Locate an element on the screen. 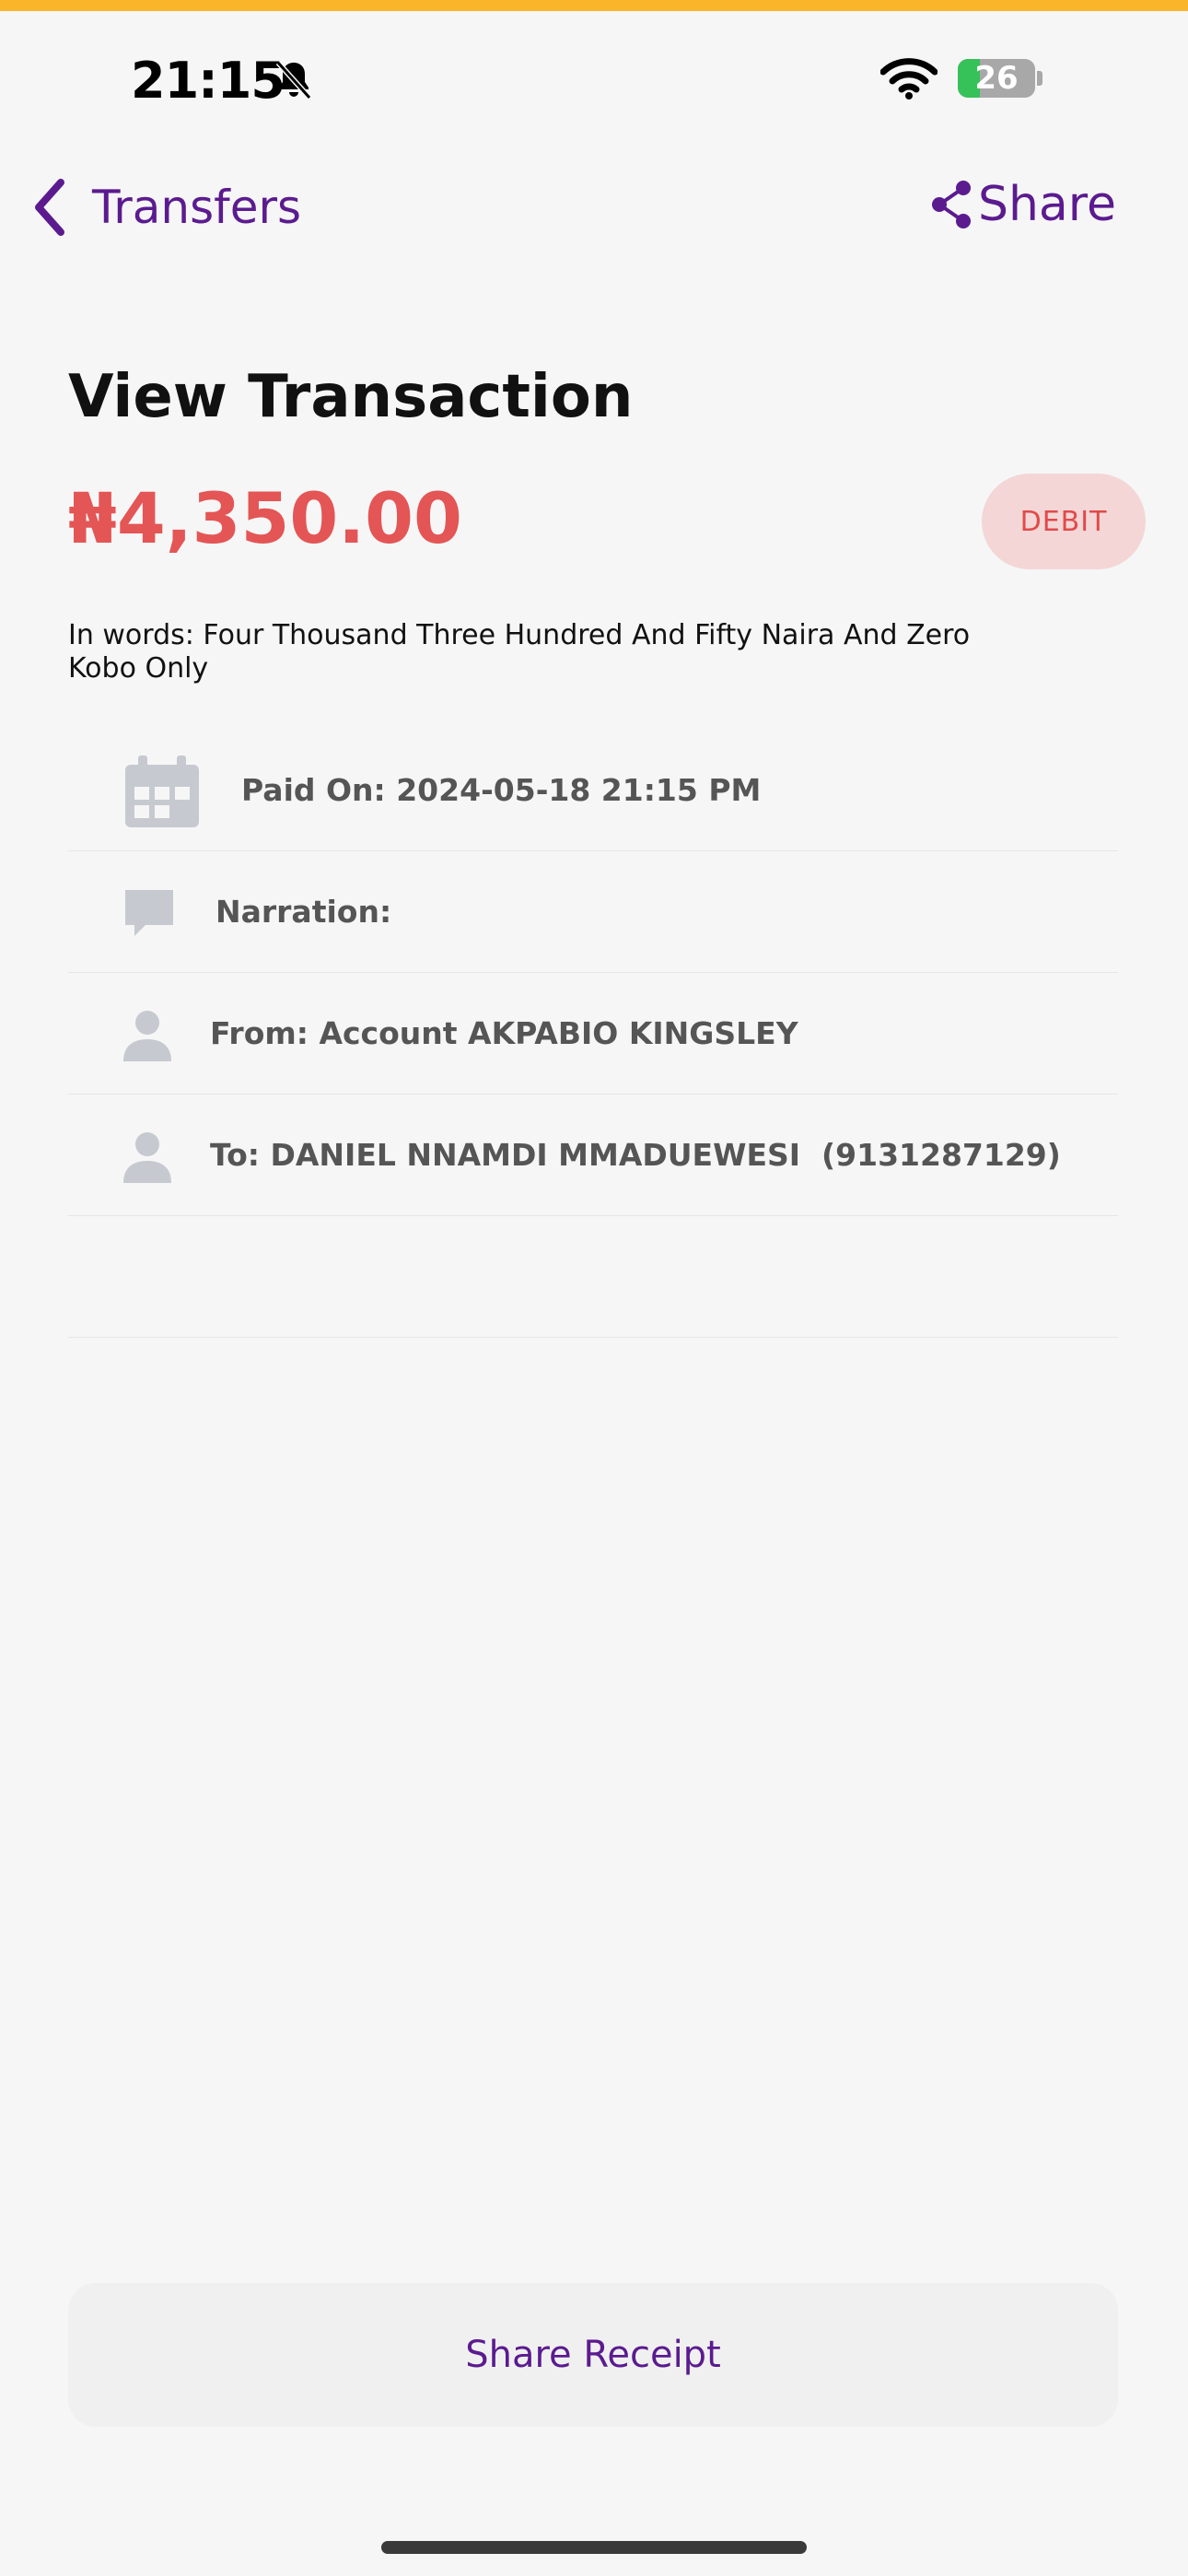 The image size is (1188, 2576). bell-slash-icon is located at coordinates (294, 80).